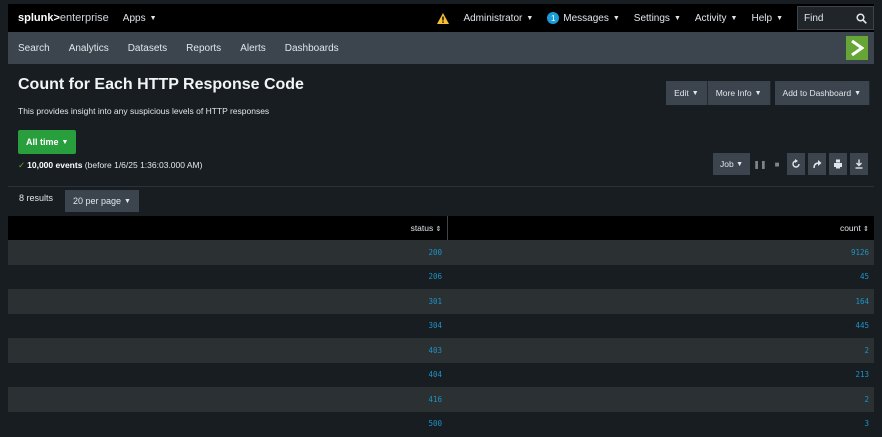  Describe the element at coordinates (441, 201) in the screenshot. I see `results-bar: 8 results 20 per page ▼` at that location.